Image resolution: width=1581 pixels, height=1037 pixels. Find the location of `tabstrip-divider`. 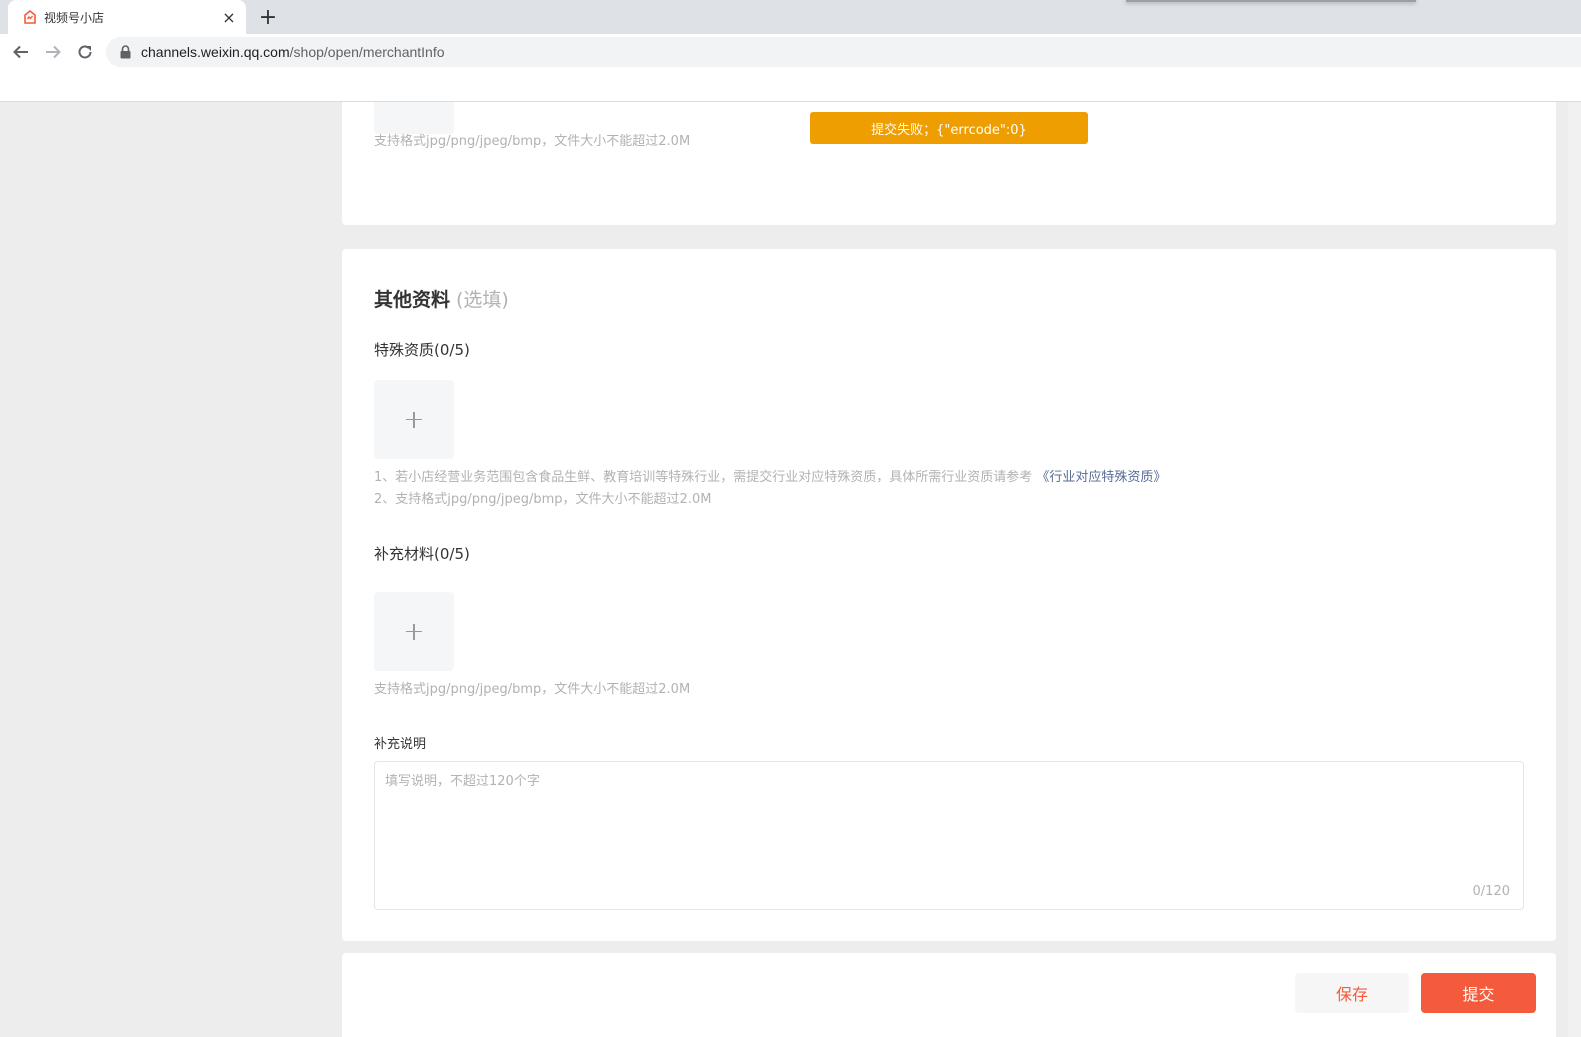

tabstrip-divider is located at coordinates (1271, 1).